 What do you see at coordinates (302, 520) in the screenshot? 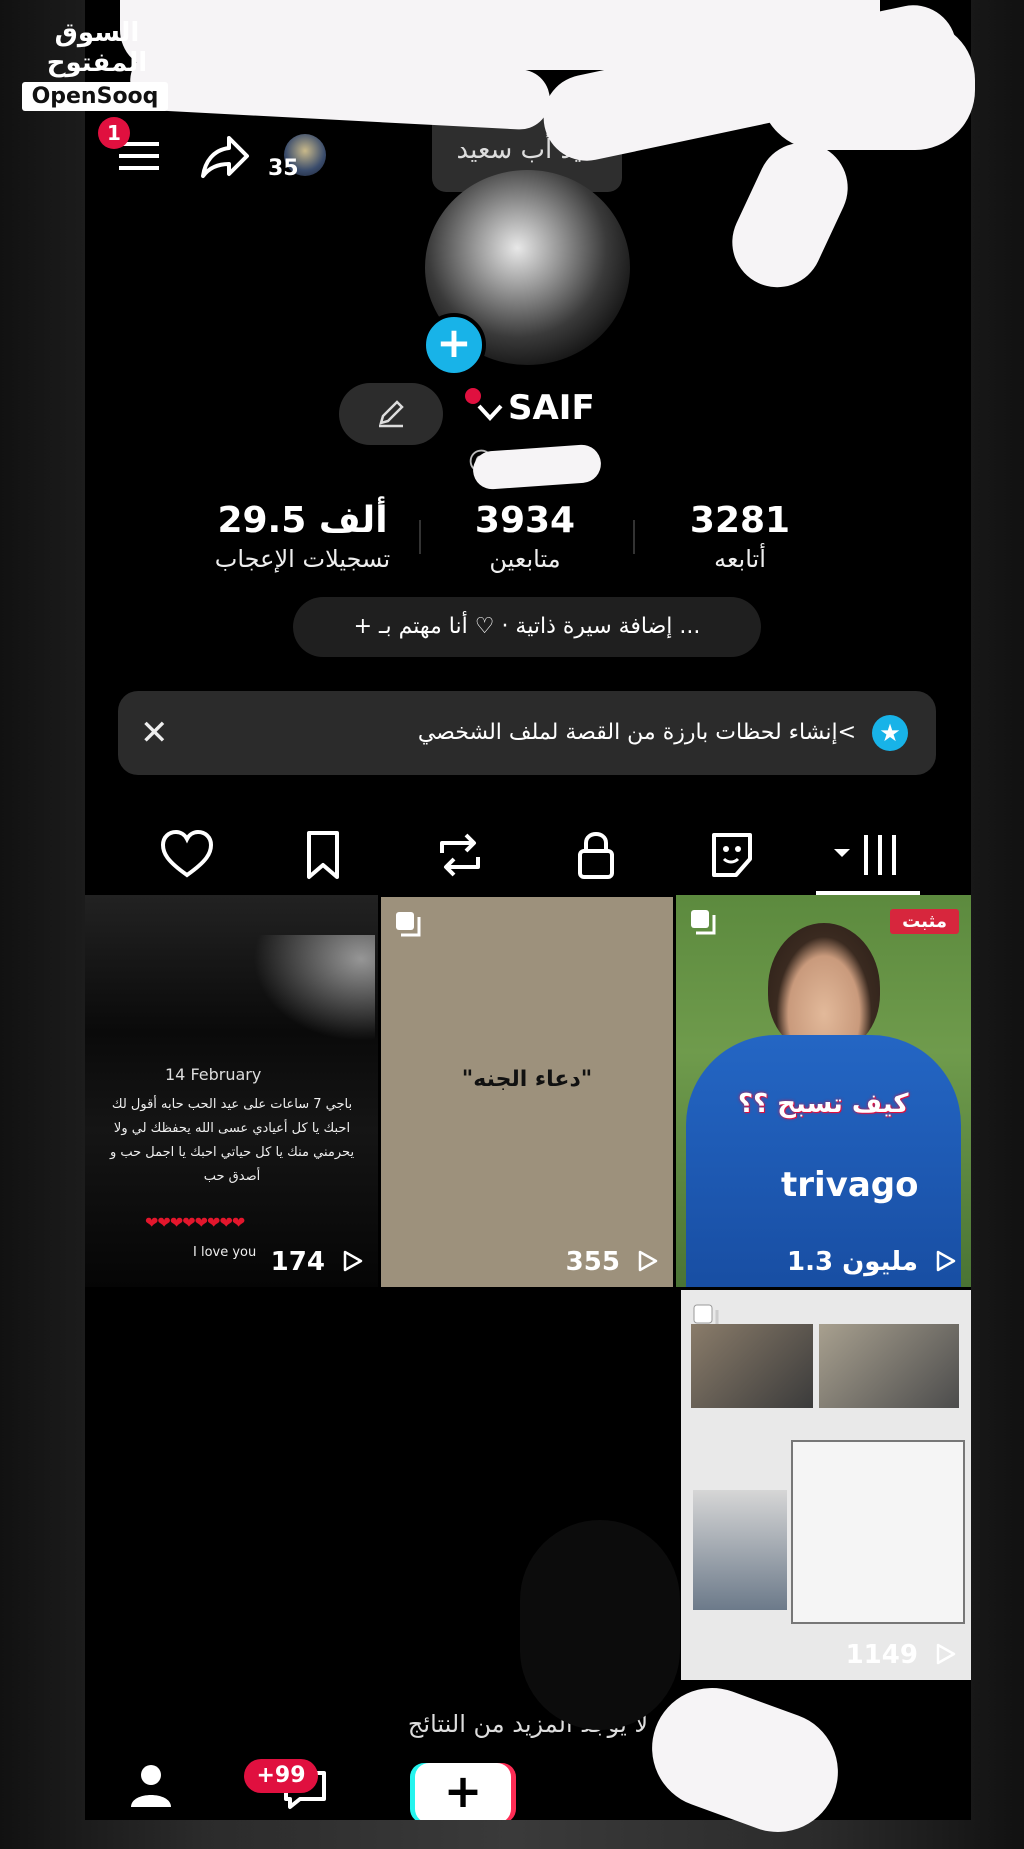
I see `likes-count: 29.5 ألف` at bounding box center [302, 520].